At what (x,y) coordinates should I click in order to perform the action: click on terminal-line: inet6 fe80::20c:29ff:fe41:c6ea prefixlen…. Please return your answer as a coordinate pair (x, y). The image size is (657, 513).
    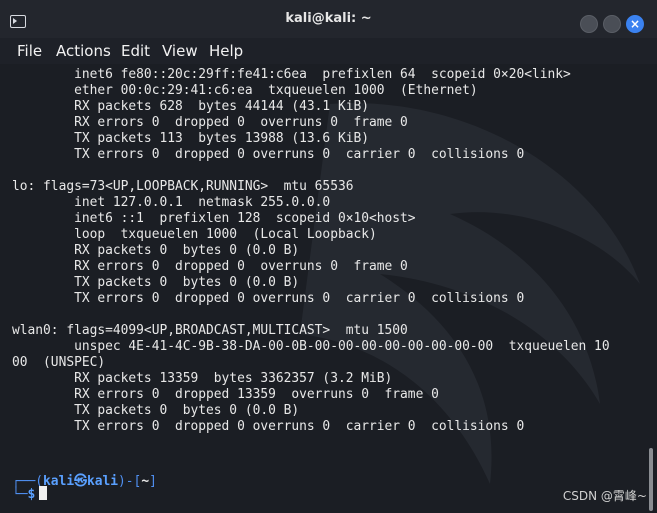
    Looking at the image, I should click on (291, 74).